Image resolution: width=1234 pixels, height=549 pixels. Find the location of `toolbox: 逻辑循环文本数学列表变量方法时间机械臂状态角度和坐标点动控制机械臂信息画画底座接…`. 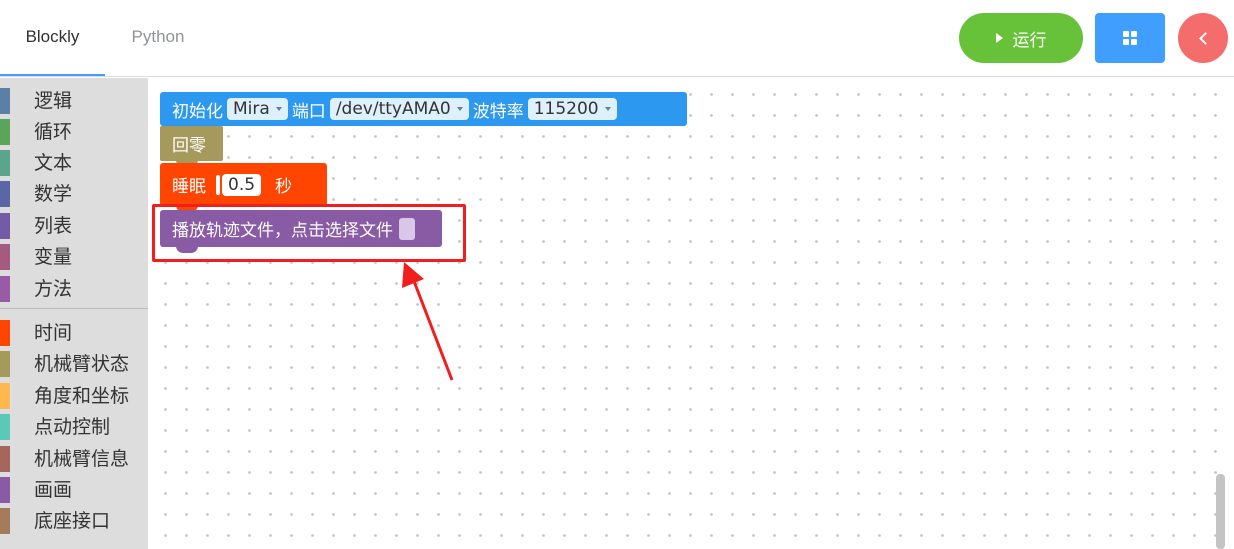

toolbox: 逻辑循环文本数学列表变量方法时间机械臂状态角度和坐标点动控制机械臂信息画画底座接… is located at coordinates (74, 313).